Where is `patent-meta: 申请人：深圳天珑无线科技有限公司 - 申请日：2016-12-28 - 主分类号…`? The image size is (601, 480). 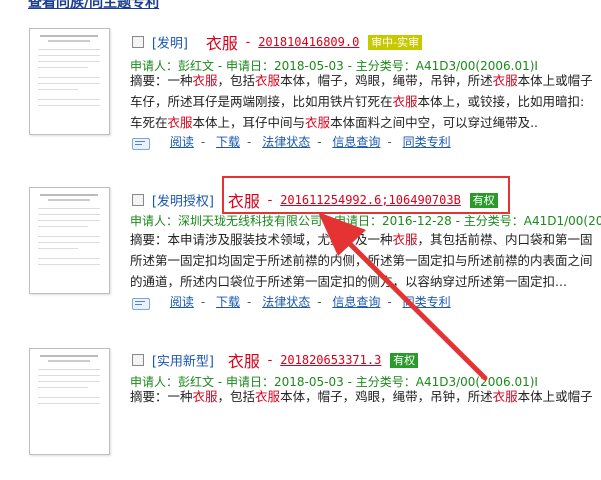
patent-meta: 申请人：深圳天珑无线科技有限公司 - 申请日：2016-12-28 - 主分类号… is located at coordinates (365, 221).